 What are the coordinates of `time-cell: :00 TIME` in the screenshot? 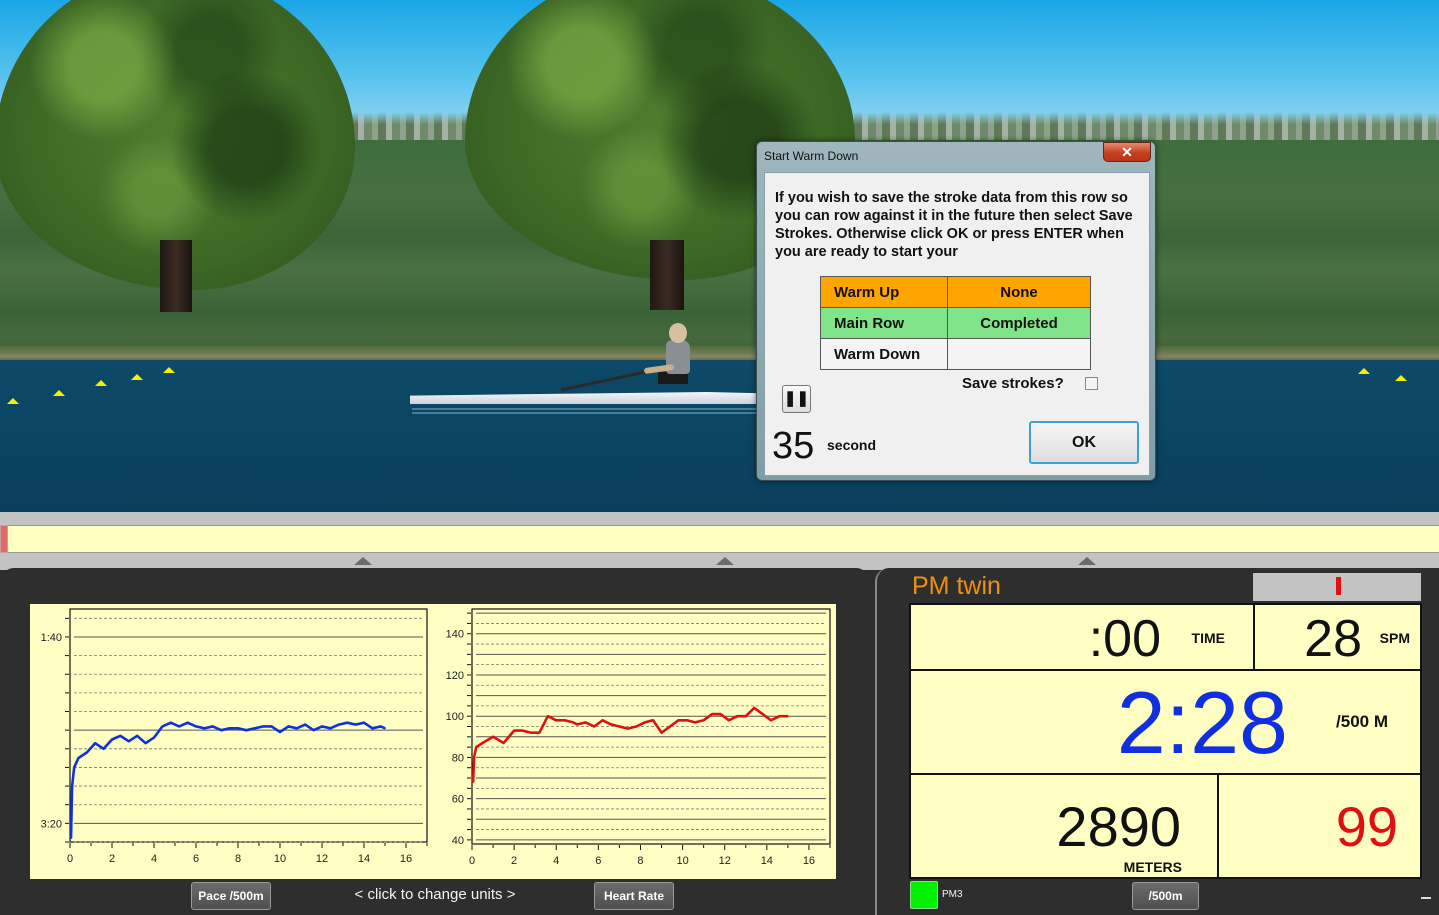 It's located at (1082, 637).